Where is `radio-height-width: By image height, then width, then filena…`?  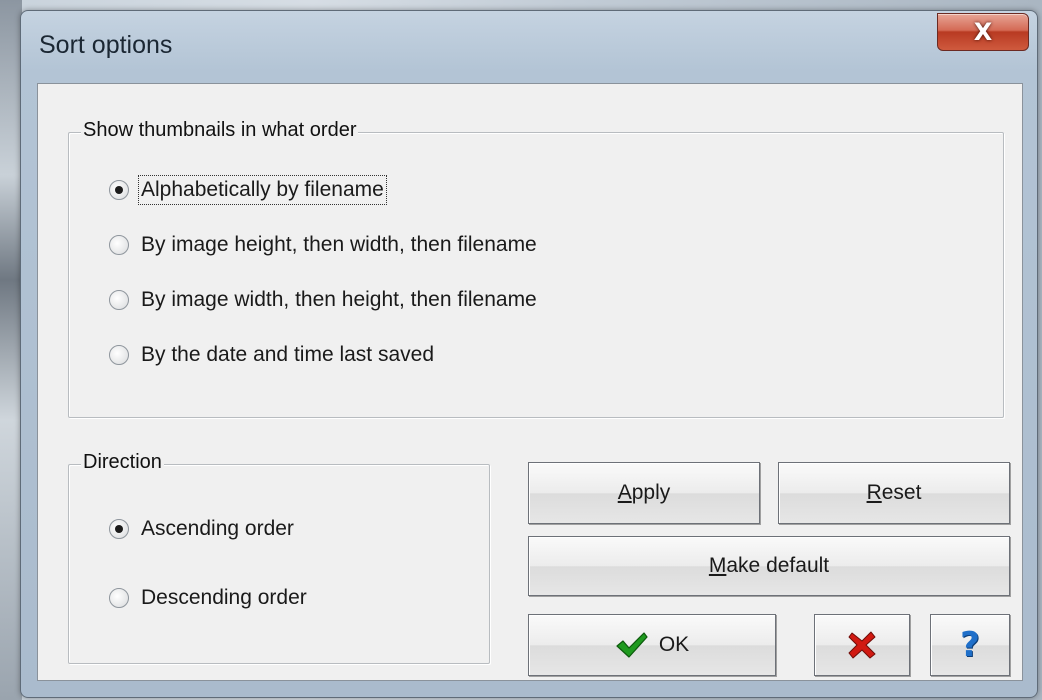 radio-height-width: By image height, then width, then filena… is located at coordinates (323, 245).